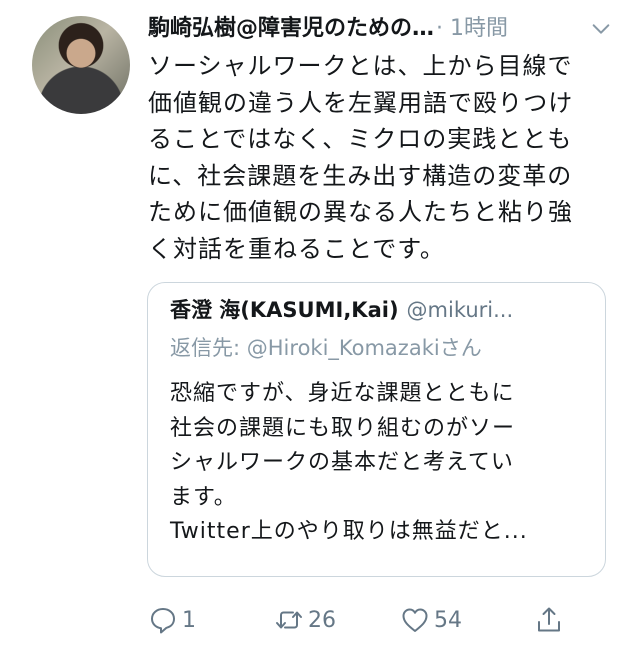 Image resolution: width=640 pixels, height=649 pixels. What do you see at coordinates (342, 462) in the screenshot?
I see `quoted-text-line: シャルワークの基本だと考えてい` at bounding box center [342, 462].